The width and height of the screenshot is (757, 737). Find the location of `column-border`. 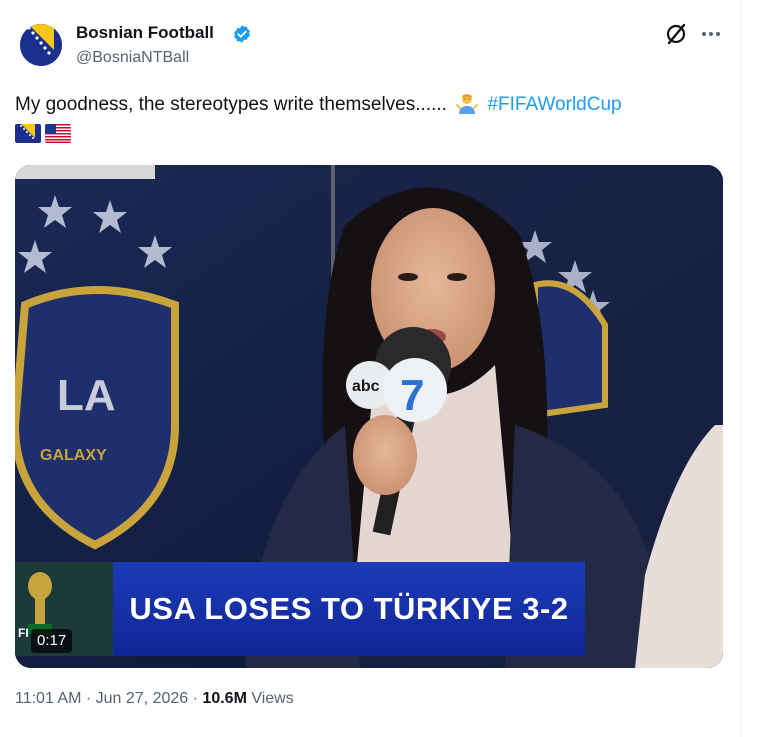

column-border is located at coordinates (741, 368).